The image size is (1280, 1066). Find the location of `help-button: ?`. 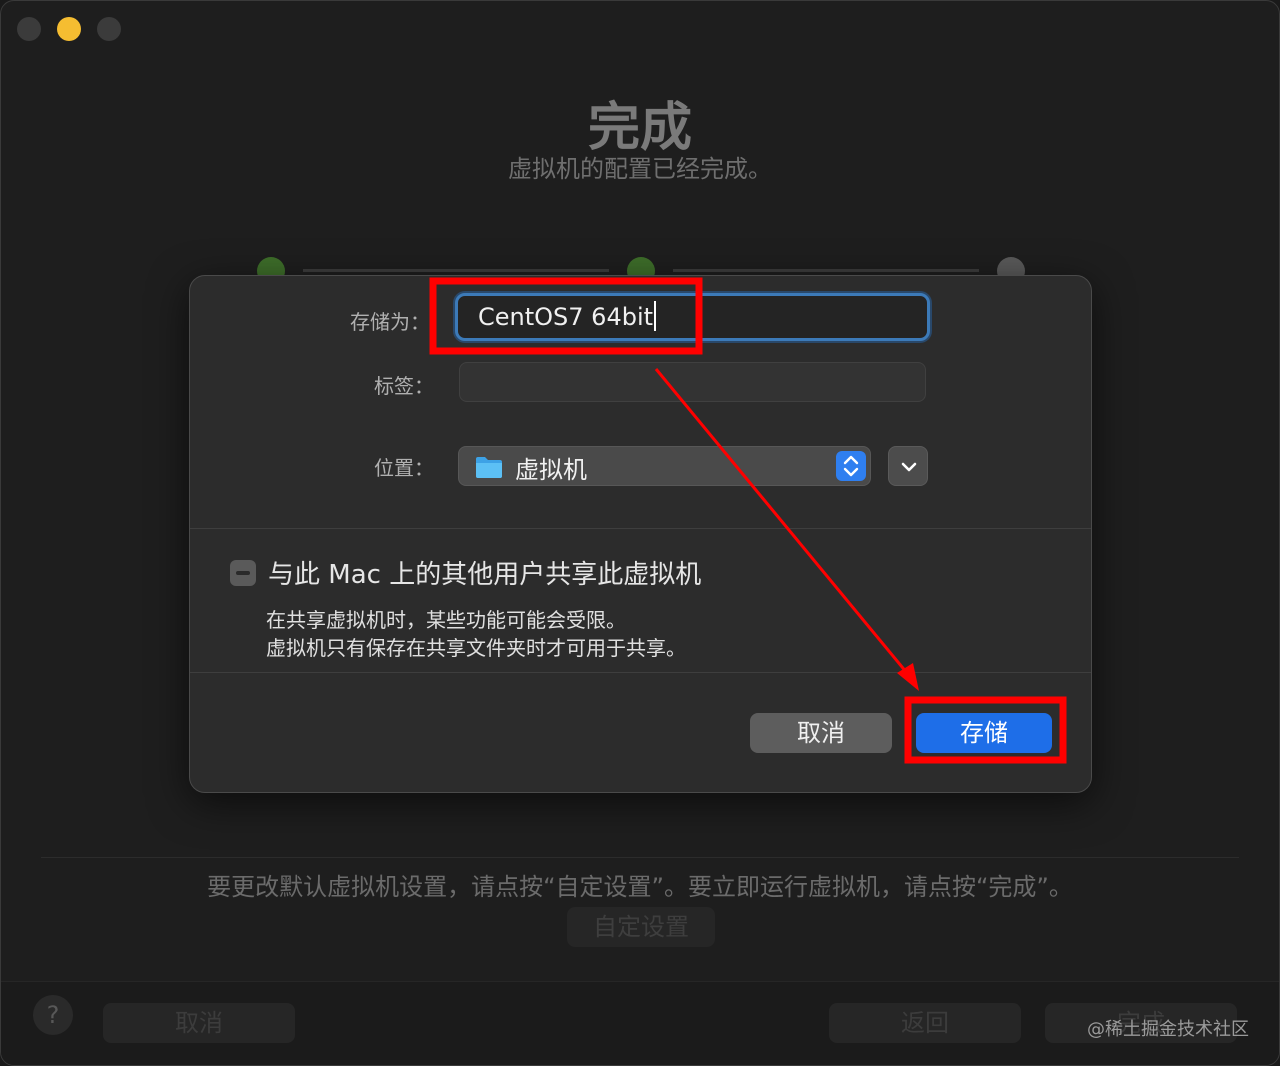

help-button: ? is located at coordinates (53, 1015).